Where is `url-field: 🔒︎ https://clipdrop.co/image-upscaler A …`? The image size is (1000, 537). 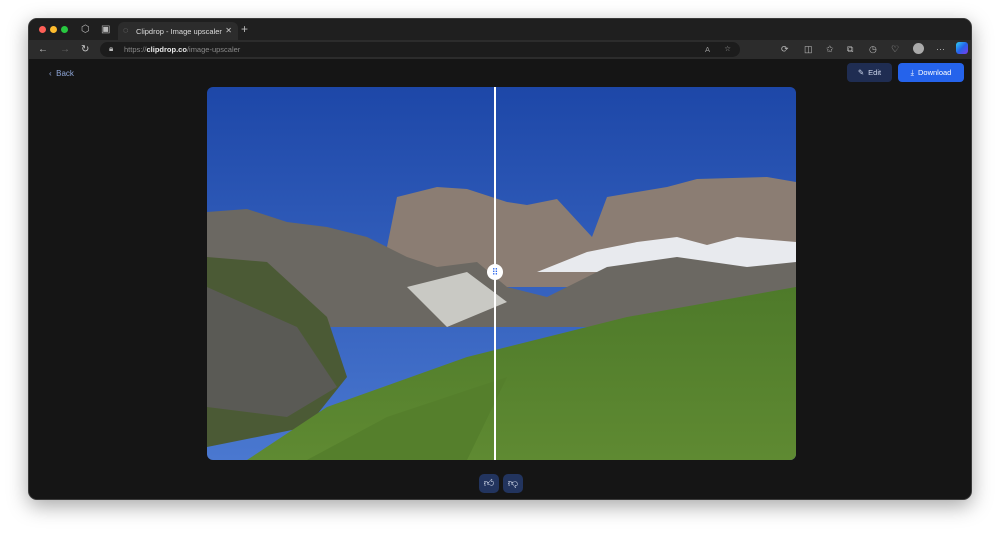 url-field: 🔒︎ https://clipdrop.co/image-upscaler A … is located at coordinates (420, 49).